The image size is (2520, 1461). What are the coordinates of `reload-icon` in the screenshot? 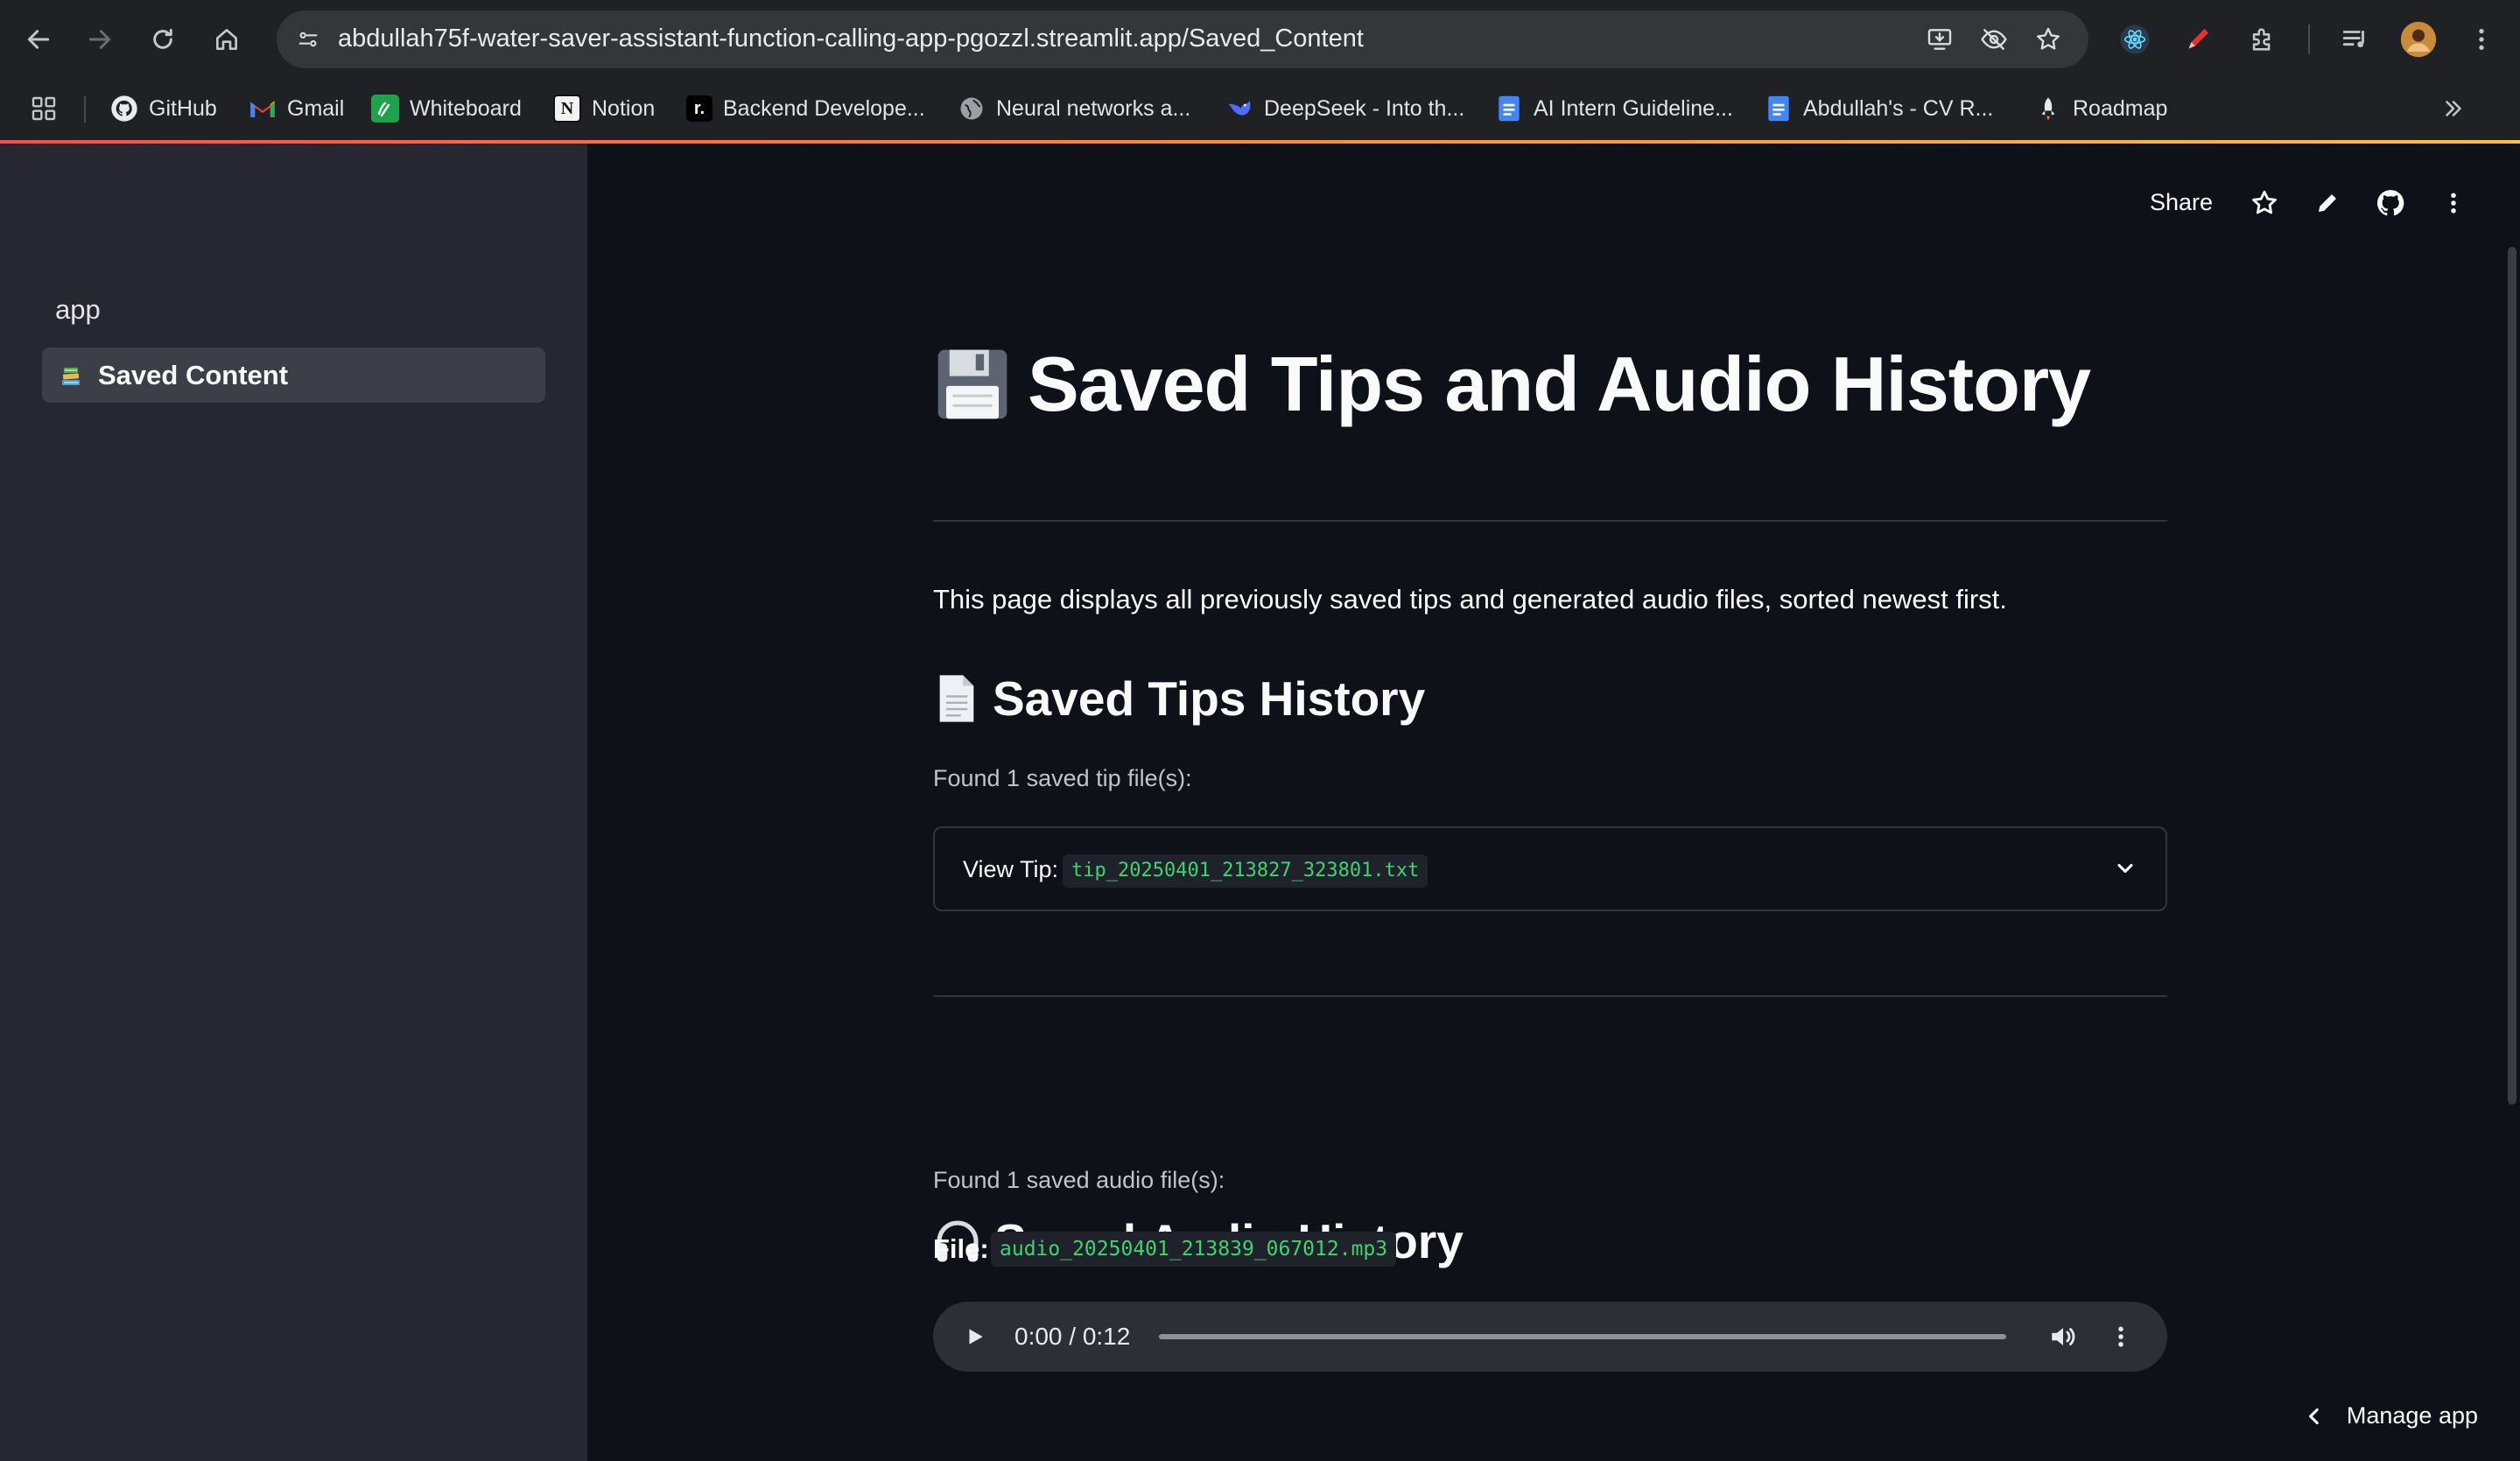 It's located at (163, 39).